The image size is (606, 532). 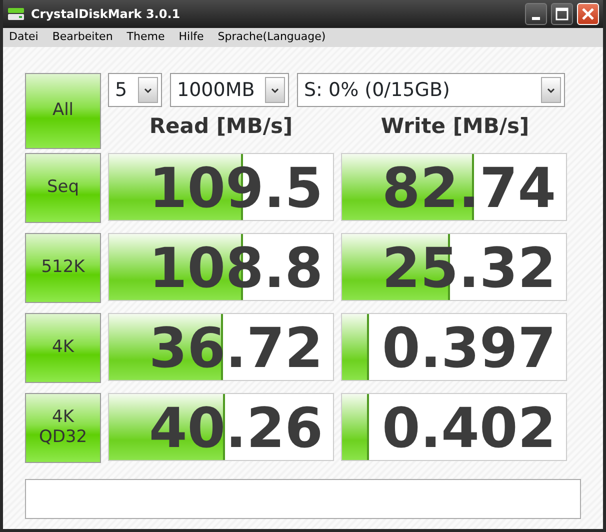 What do you see at coordinates (145, 37) in the screenshot?
I see `menu-item: Theme` at bounding box center [145, 37].